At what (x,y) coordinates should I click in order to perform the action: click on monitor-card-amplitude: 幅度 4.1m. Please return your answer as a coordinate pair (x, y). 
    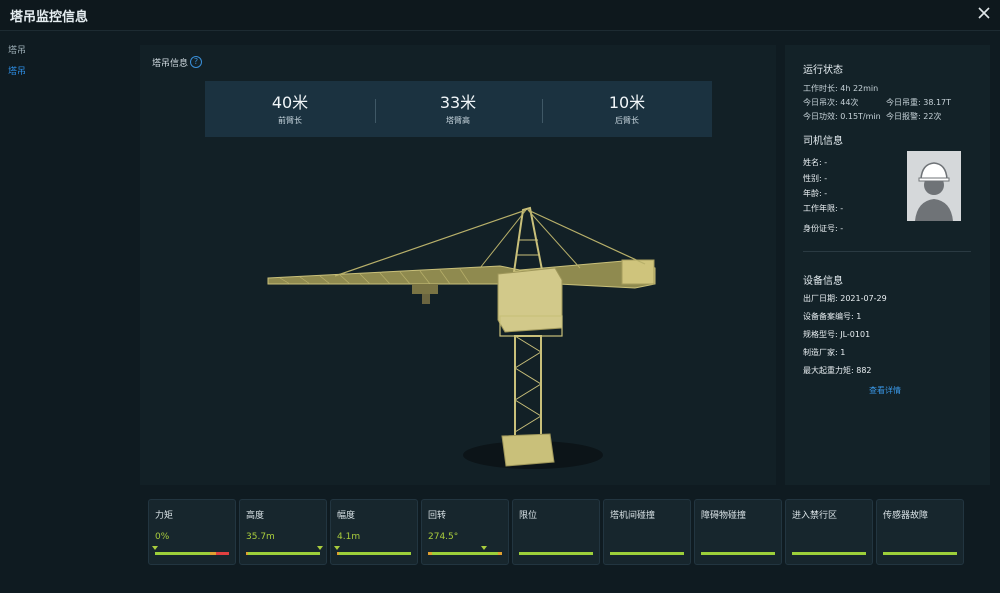
    Looking at the image, I should click on (374, 532).